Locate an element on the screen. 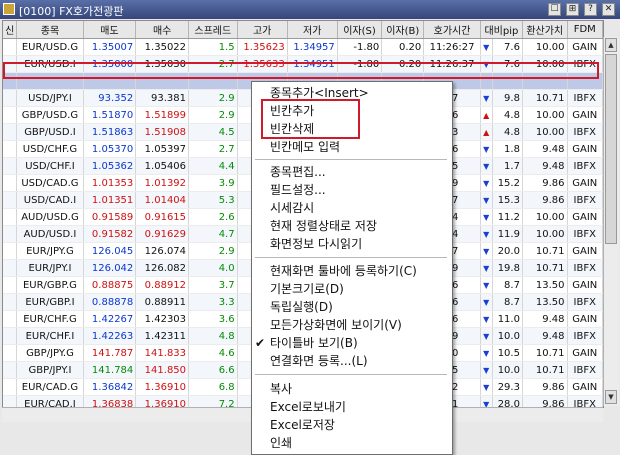  cell-spread: 2.6 is located at coordinates (213, 217).